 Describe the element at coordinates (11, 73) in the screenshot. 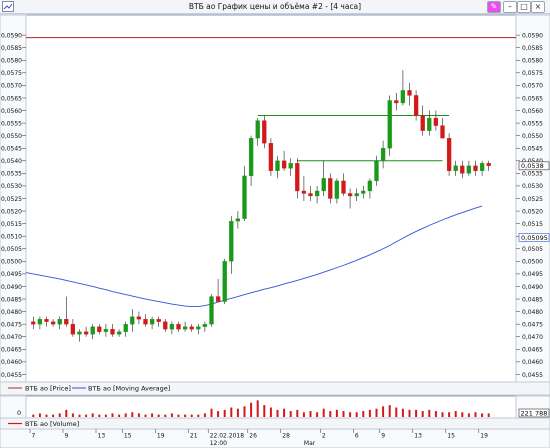

I see `y-tick-label: 0,0575` at that location.